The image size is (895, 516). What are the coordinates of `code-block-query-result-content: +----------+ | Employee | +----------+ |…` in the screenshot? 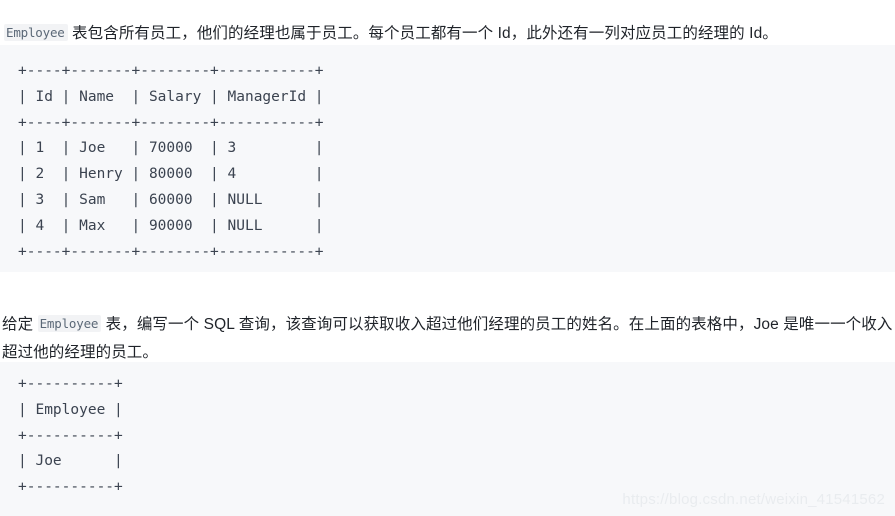 It's located at (70, 436).